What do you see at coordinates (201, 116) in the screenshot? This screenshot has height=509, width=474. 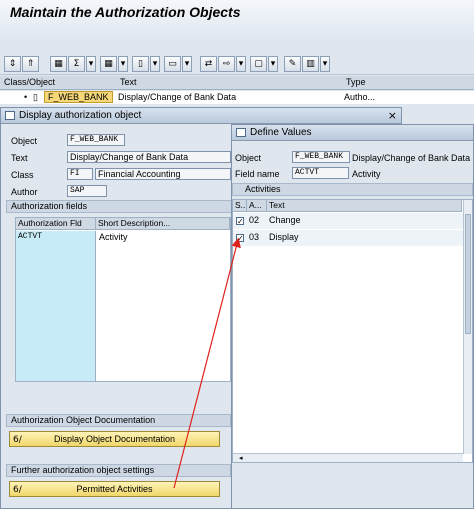 I see `dialog-title-bar: Display authorization object ×` at bounding box center [201, 116].